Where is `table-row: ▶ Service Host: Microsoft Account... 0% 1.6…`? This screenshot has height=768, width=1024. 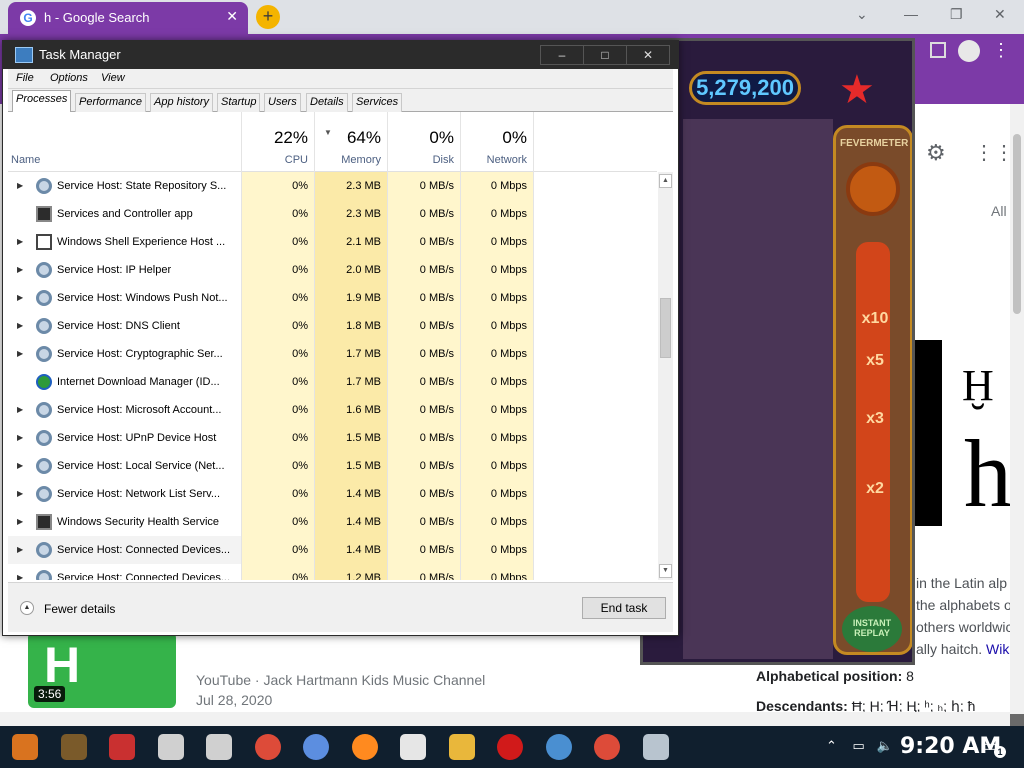 table-row: ▶ Service Host: Microsoft Account... 0% 1.6… is located at coordinates (332, 410).